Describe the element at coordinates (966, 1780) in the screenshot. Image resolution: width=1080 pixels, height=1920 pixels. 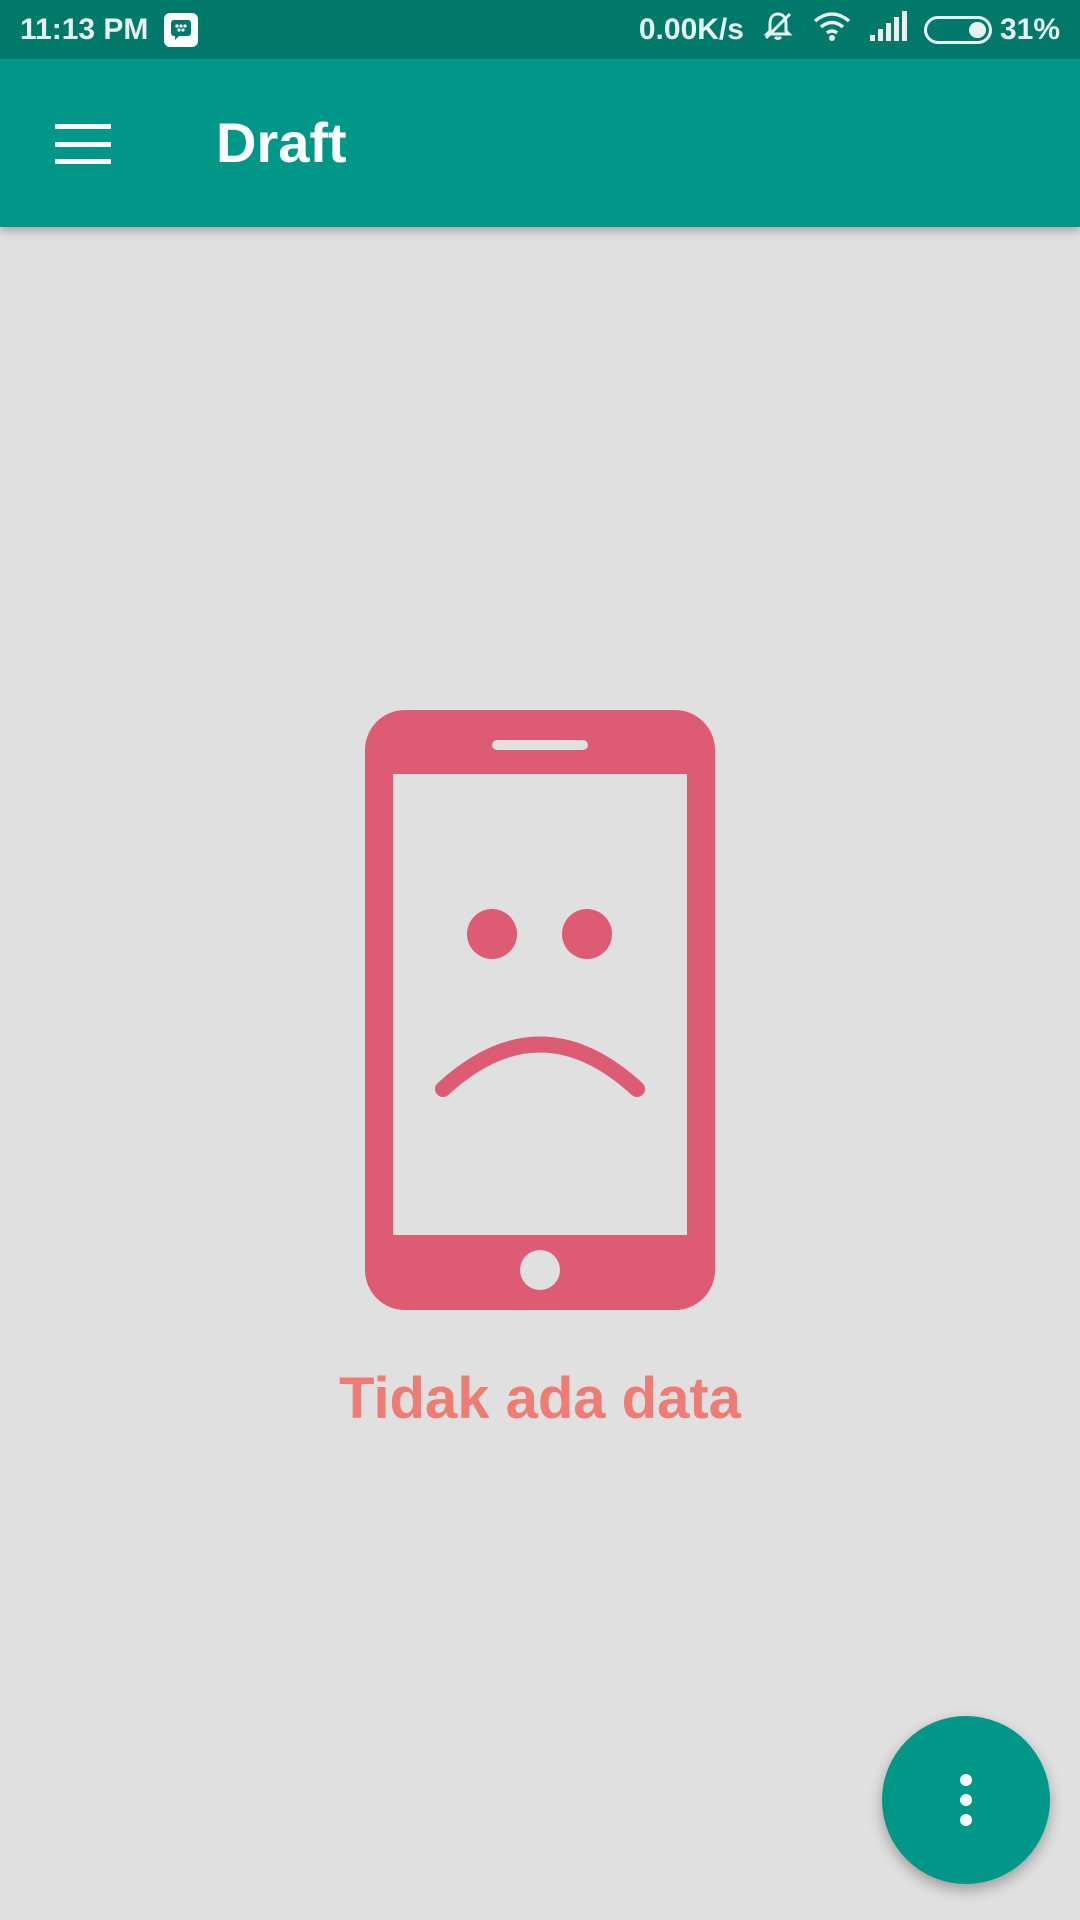
I see `more-vertical-icon` at that location.